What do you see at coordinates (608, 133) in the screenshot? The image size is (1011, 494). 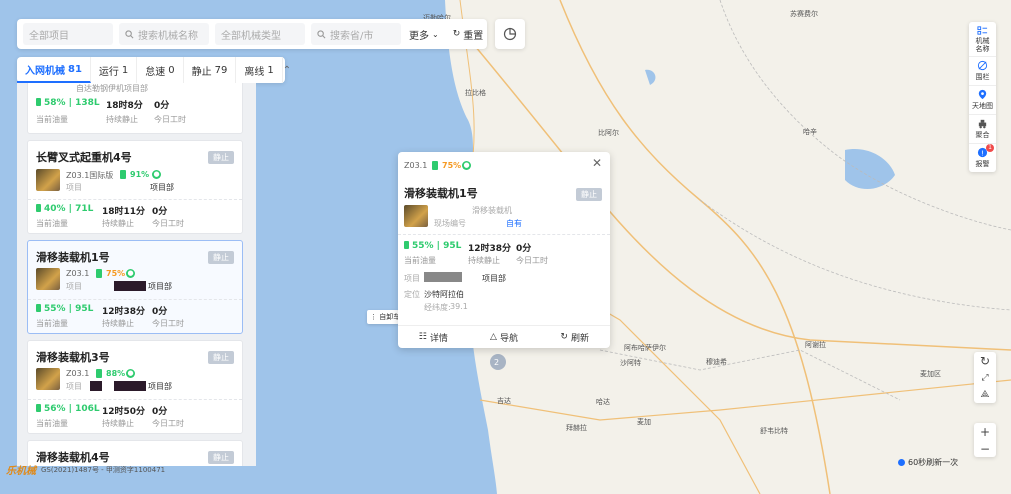 I see `map-label: 比阿尔` at bounding box center [608, 133].